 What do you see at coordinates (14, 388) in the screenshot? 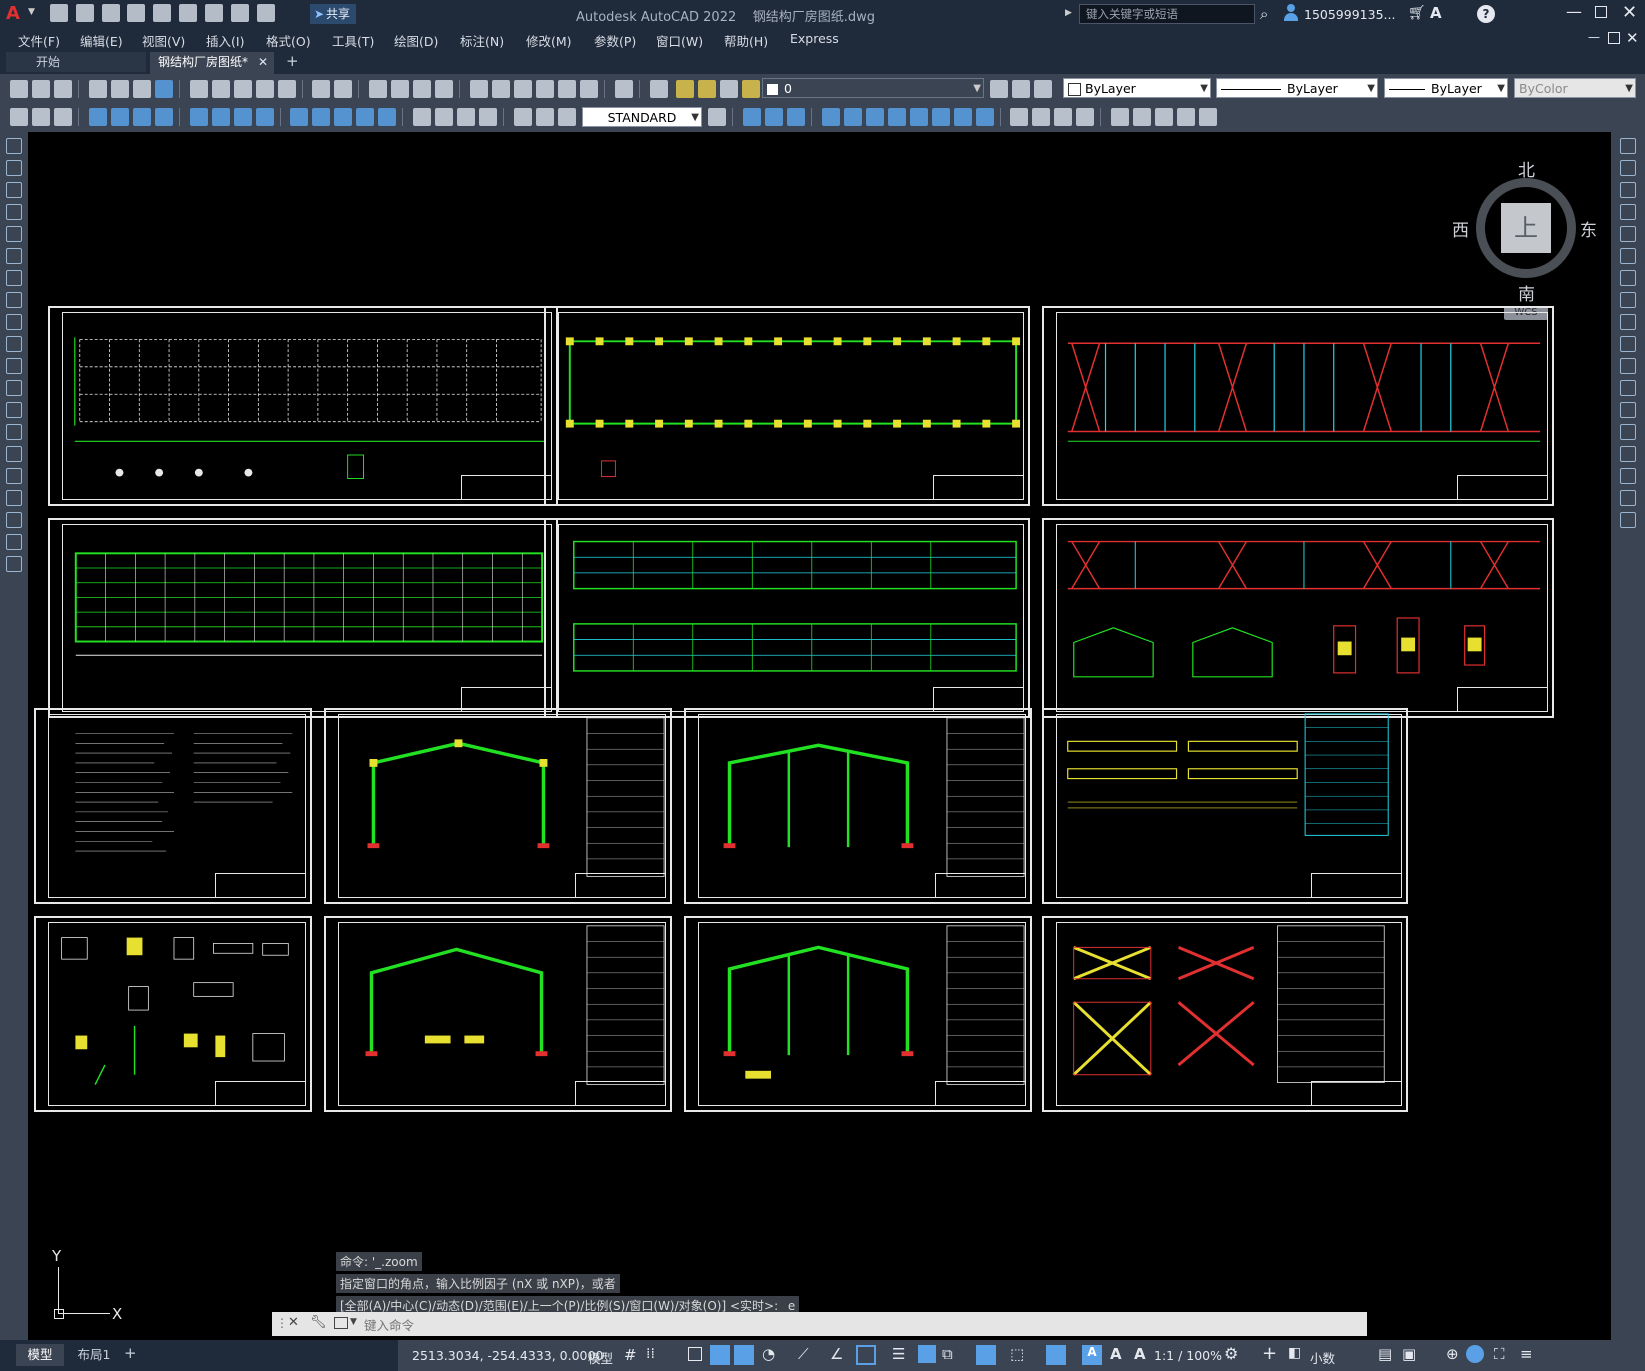
I see `insert-block-icon` at bounding box center [14, 388].